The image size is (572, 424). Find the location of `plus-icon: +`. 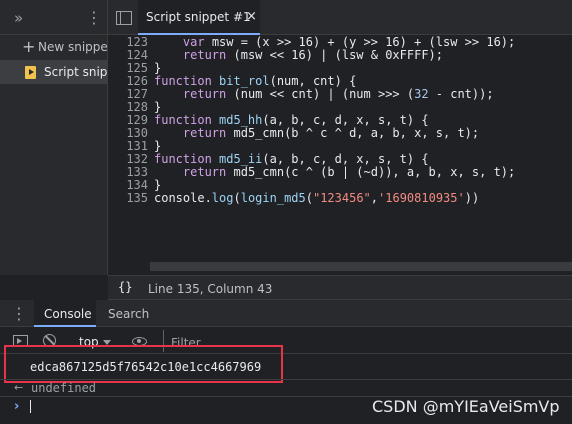

plus-icon: + is located at coordinates (29, 46).